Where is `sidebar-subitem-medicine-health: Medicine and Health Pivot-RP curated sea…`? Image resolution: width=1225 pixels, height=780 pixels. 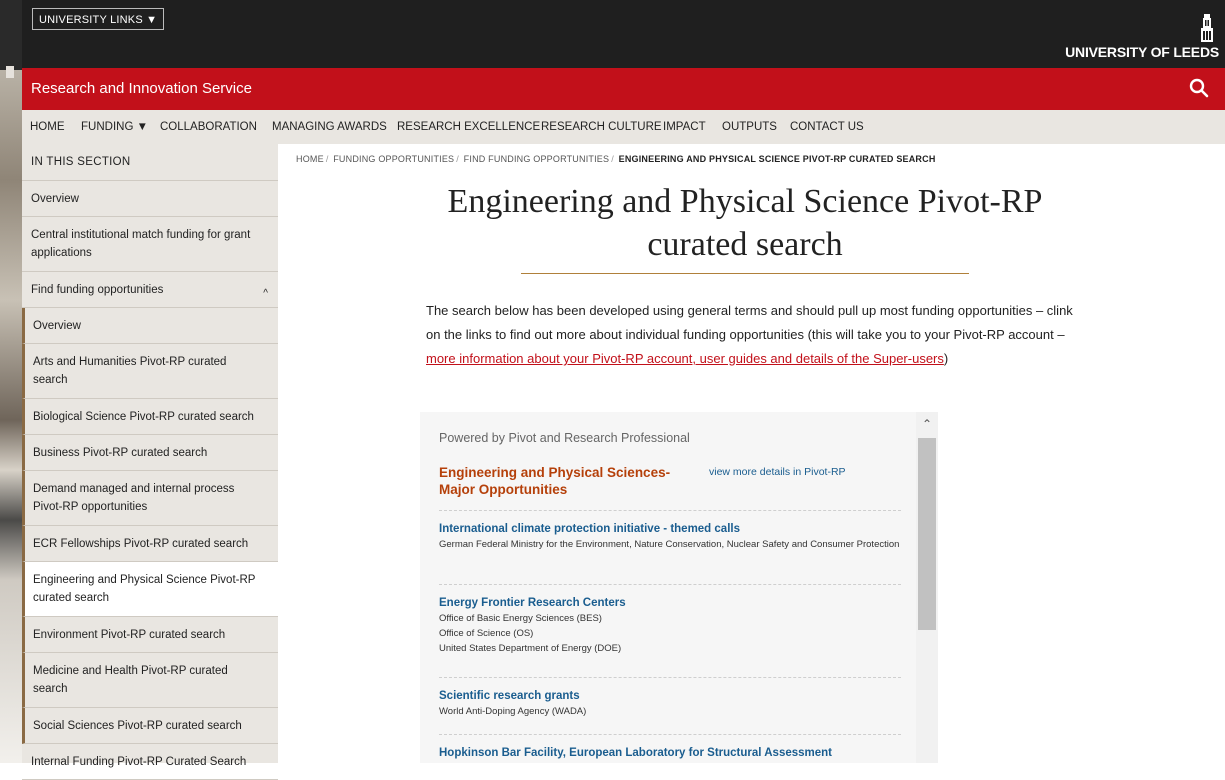
sidebar-subitem-medicine-health: Medicine and Health Pivot-RP curated sea… is located at coordinates (150, 680).